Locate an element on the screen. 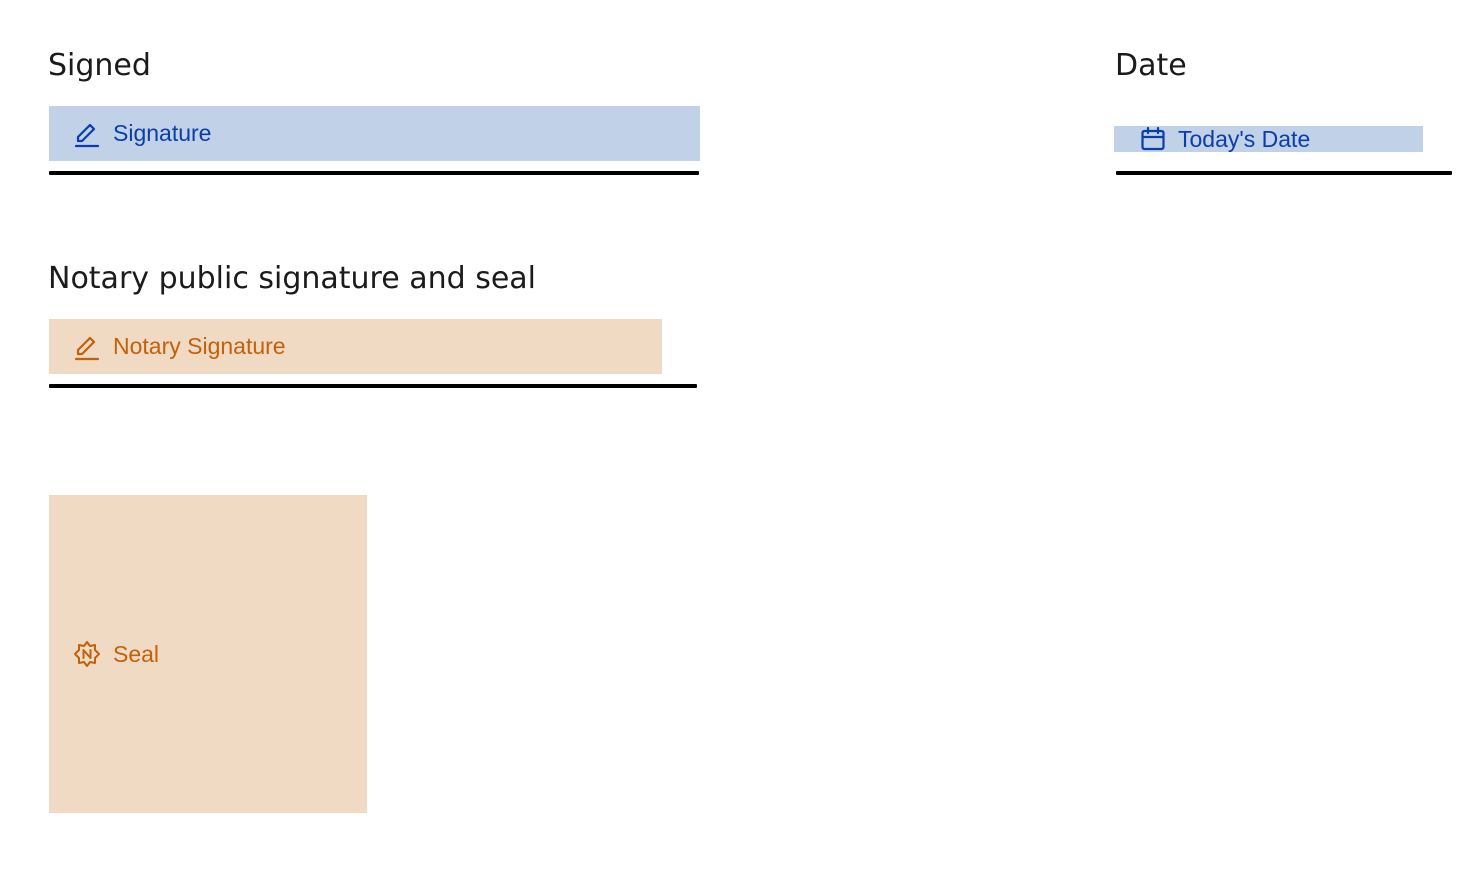  calendar-icon is located at coordinates (1153, 139).